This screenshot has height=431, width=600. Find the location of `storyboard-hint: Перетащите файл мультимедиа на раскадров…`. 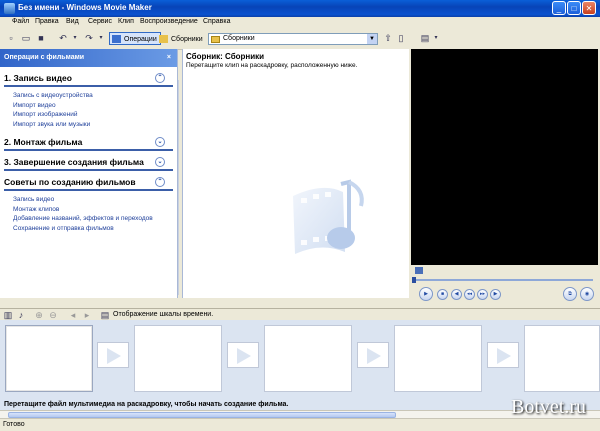

storyboard-hint: Перетащите файл мультимедиа на раскадров… is located at coordinates (146, 404).